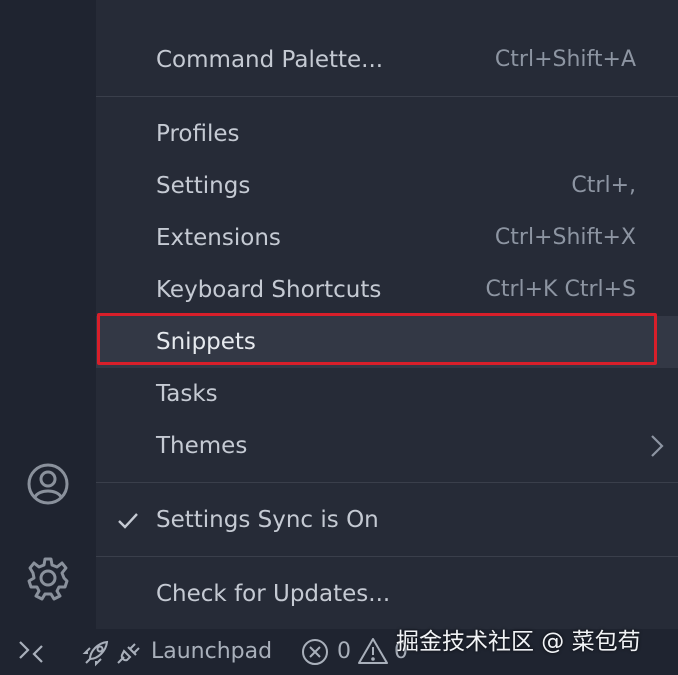 This screenshot has width=678, height=675. I want to click on menu-item-settings: Settings Ctrl+,, so click(387, 186).